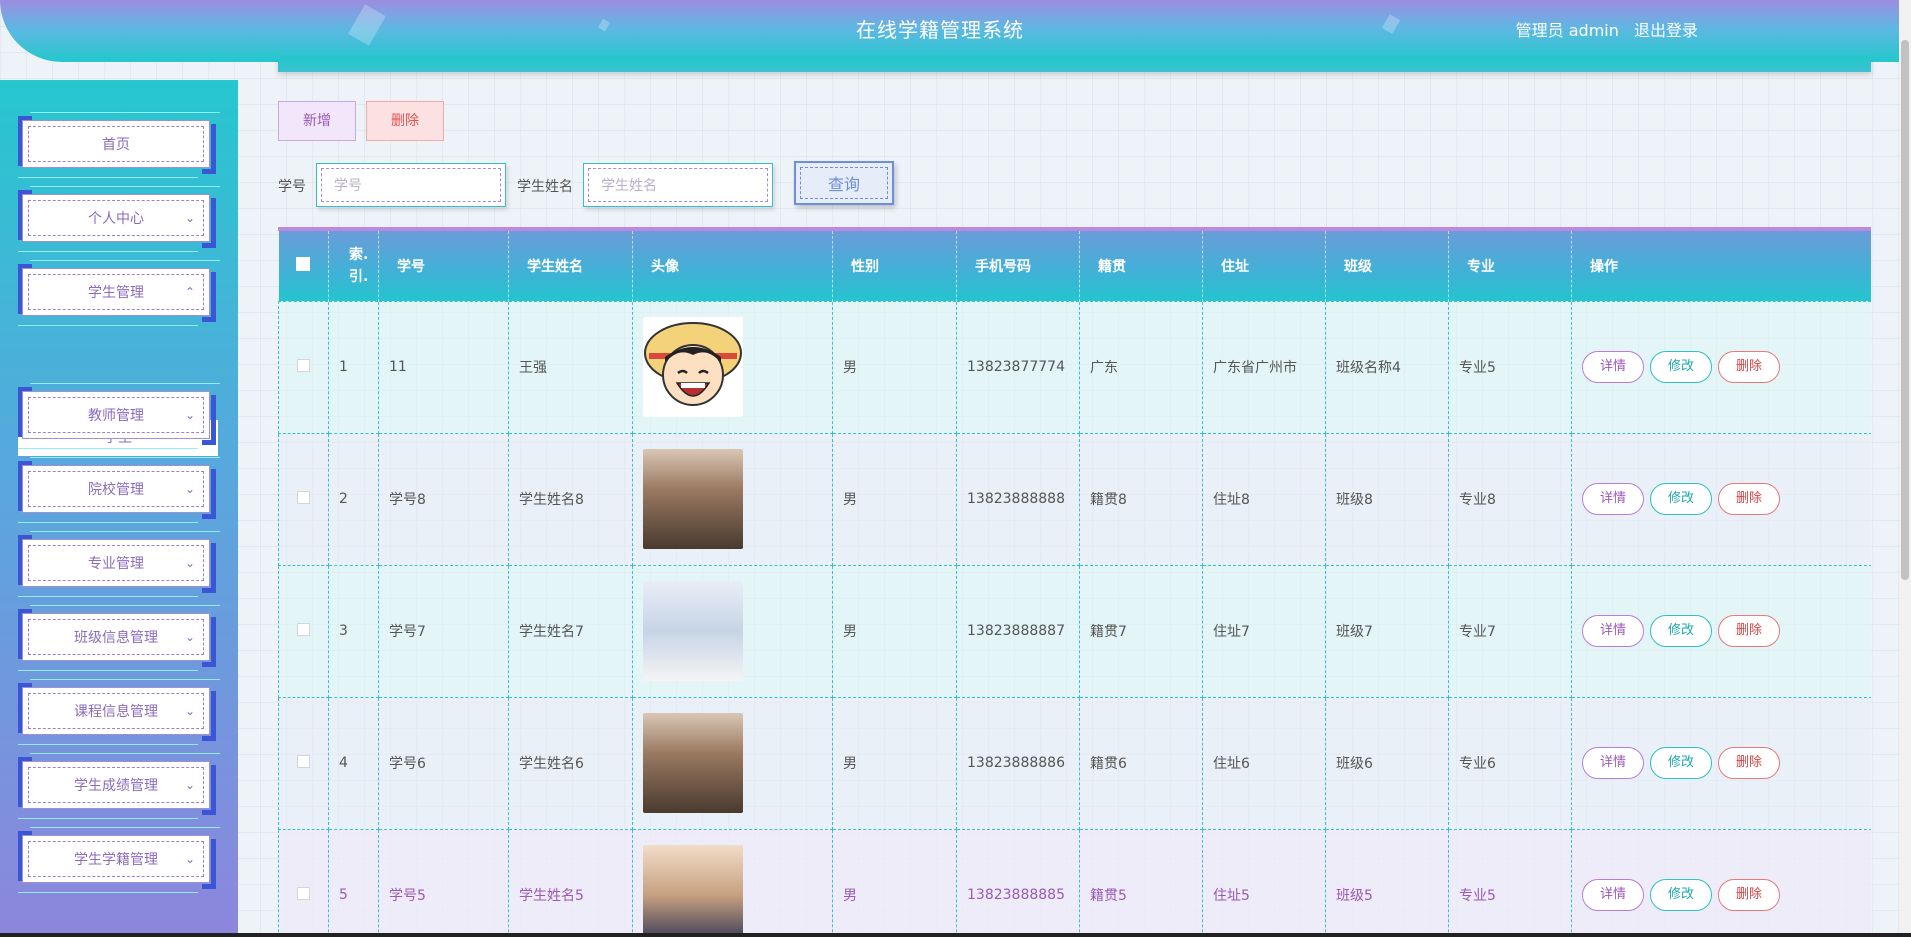 The height and width of the screenshot is (937, 1911). Describe the element at coordinates (353, 266) in the screenshot. I see `column-header-index: 索. 引.` at that location.